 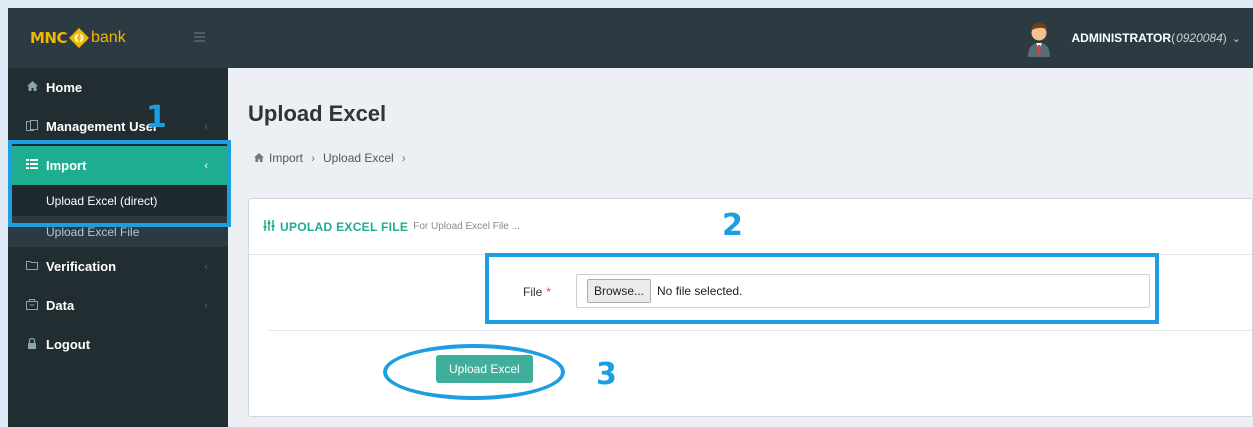 I want to click on archive-icon, so click(x=32, y=305).